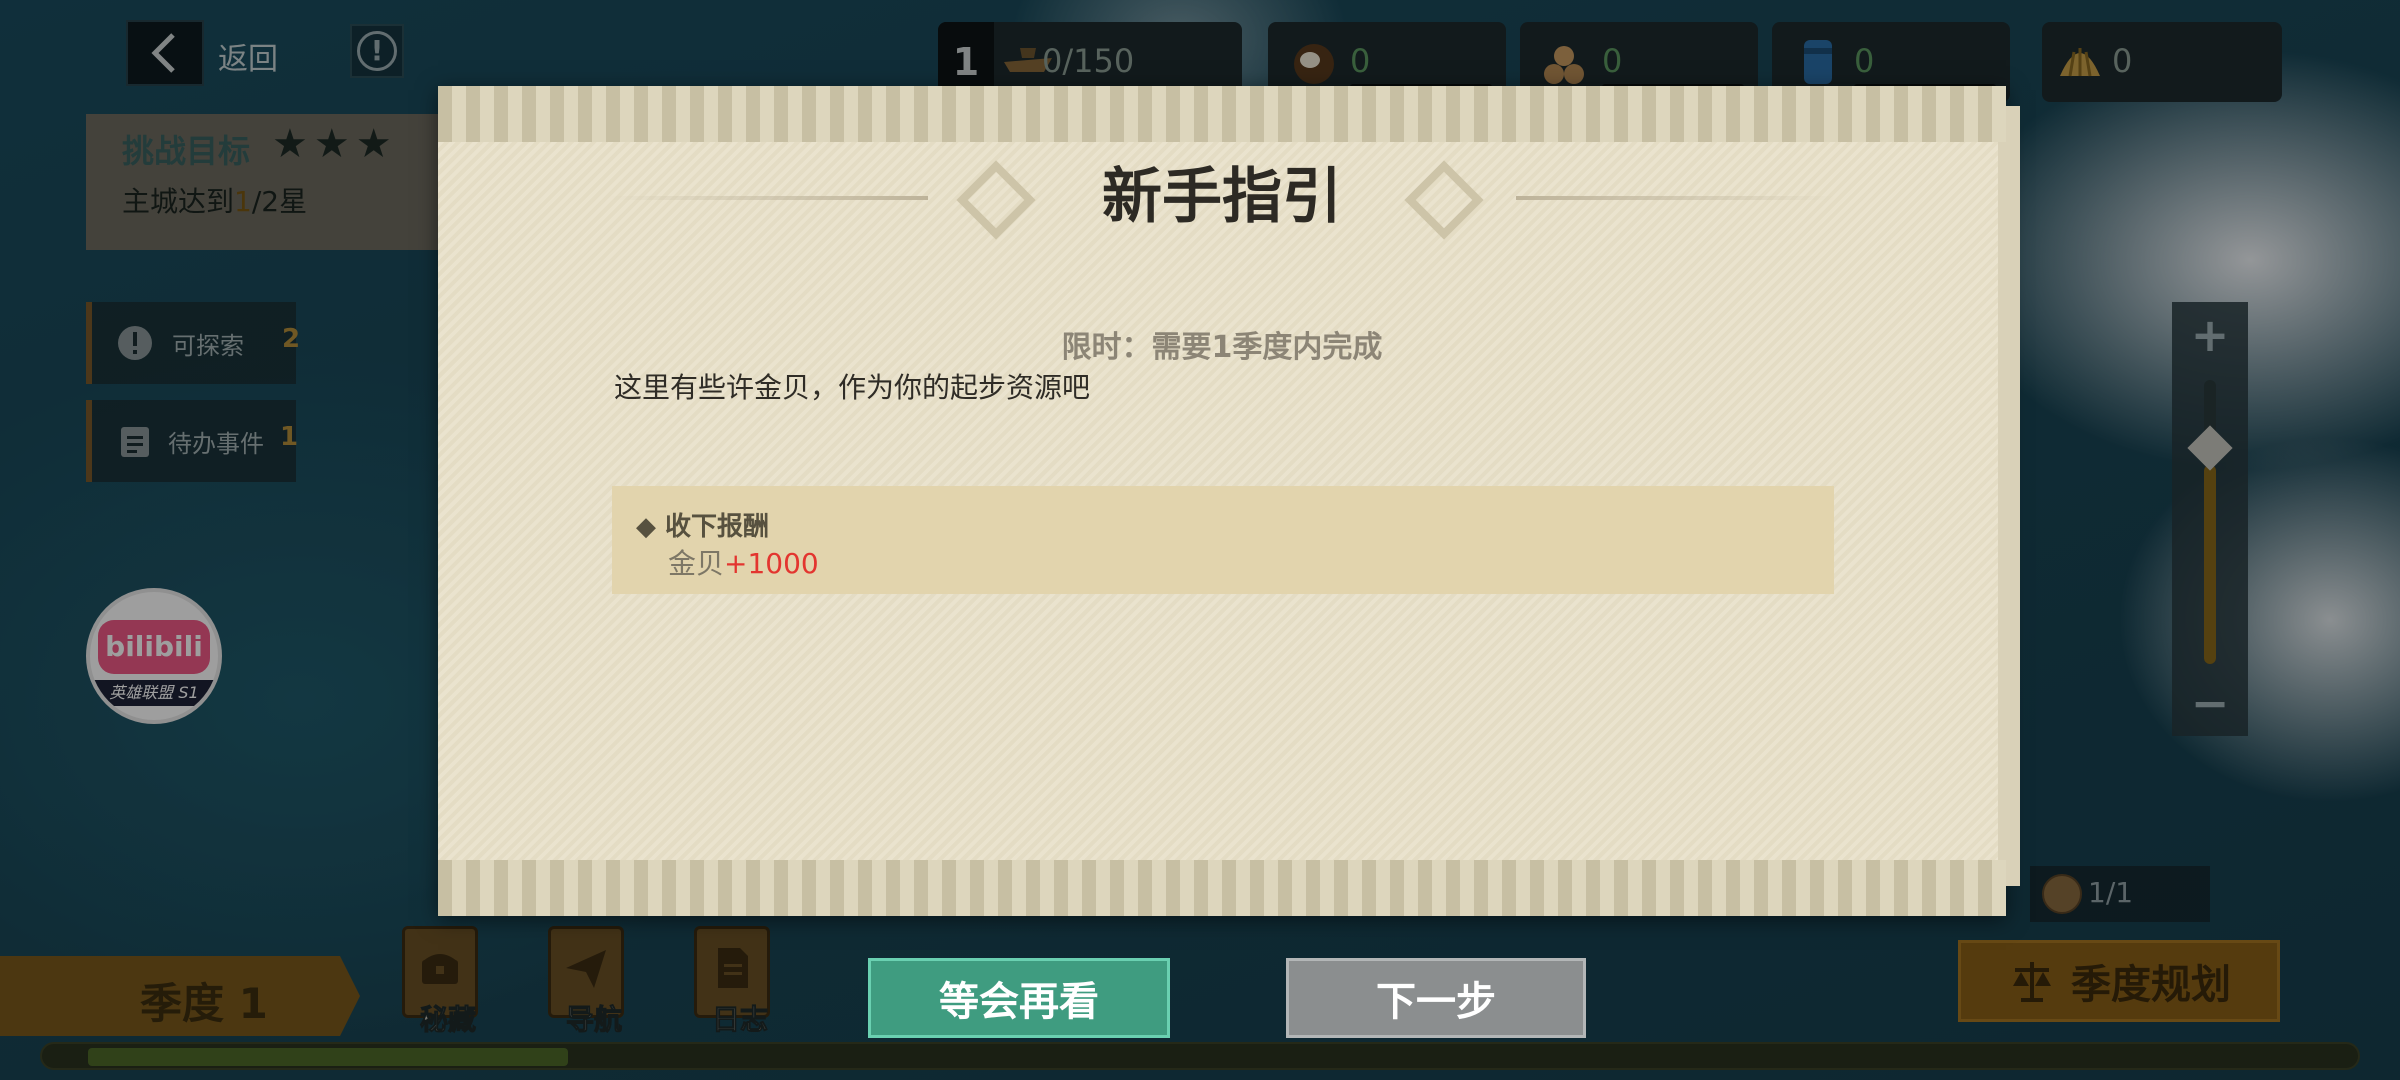  What do you see at coordinates (1222, 197) in the screenshot?
I see `dialog-title: 新手指引` at bounding box center [1222, 197].